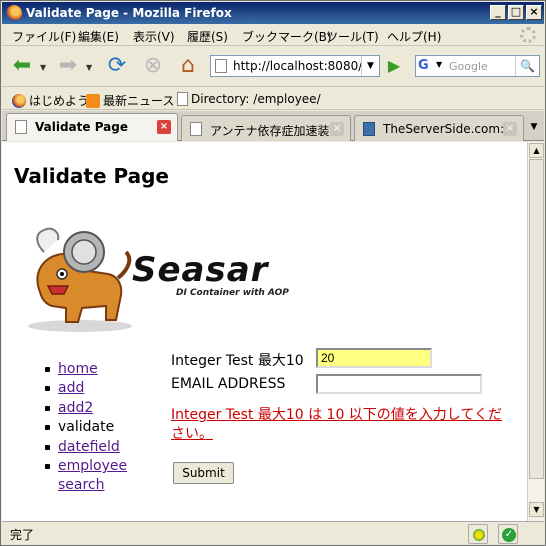  I want to click on status-text: 完了, so click(22, 535).